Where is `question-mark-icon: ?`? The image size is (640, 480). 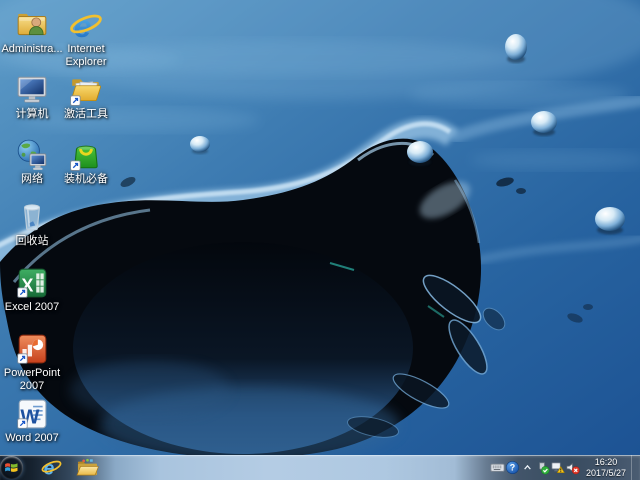 question-mark-icon: ? is located at coordinates (512, 467).